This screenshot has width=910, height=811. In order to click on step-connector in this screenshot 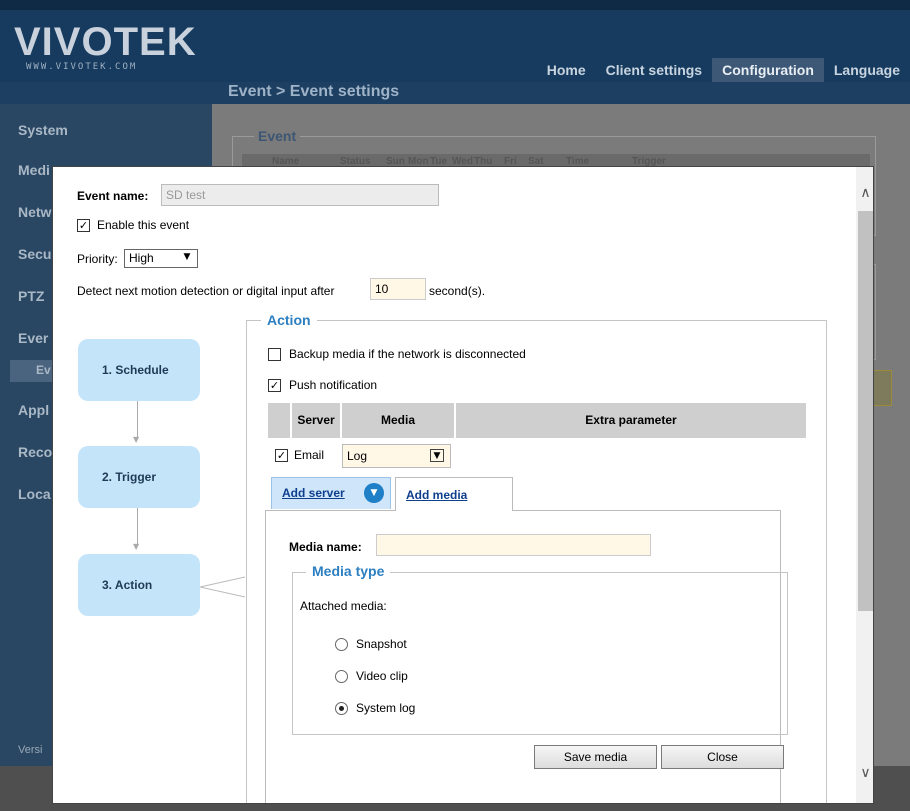, I will do `click(223, 587)`.